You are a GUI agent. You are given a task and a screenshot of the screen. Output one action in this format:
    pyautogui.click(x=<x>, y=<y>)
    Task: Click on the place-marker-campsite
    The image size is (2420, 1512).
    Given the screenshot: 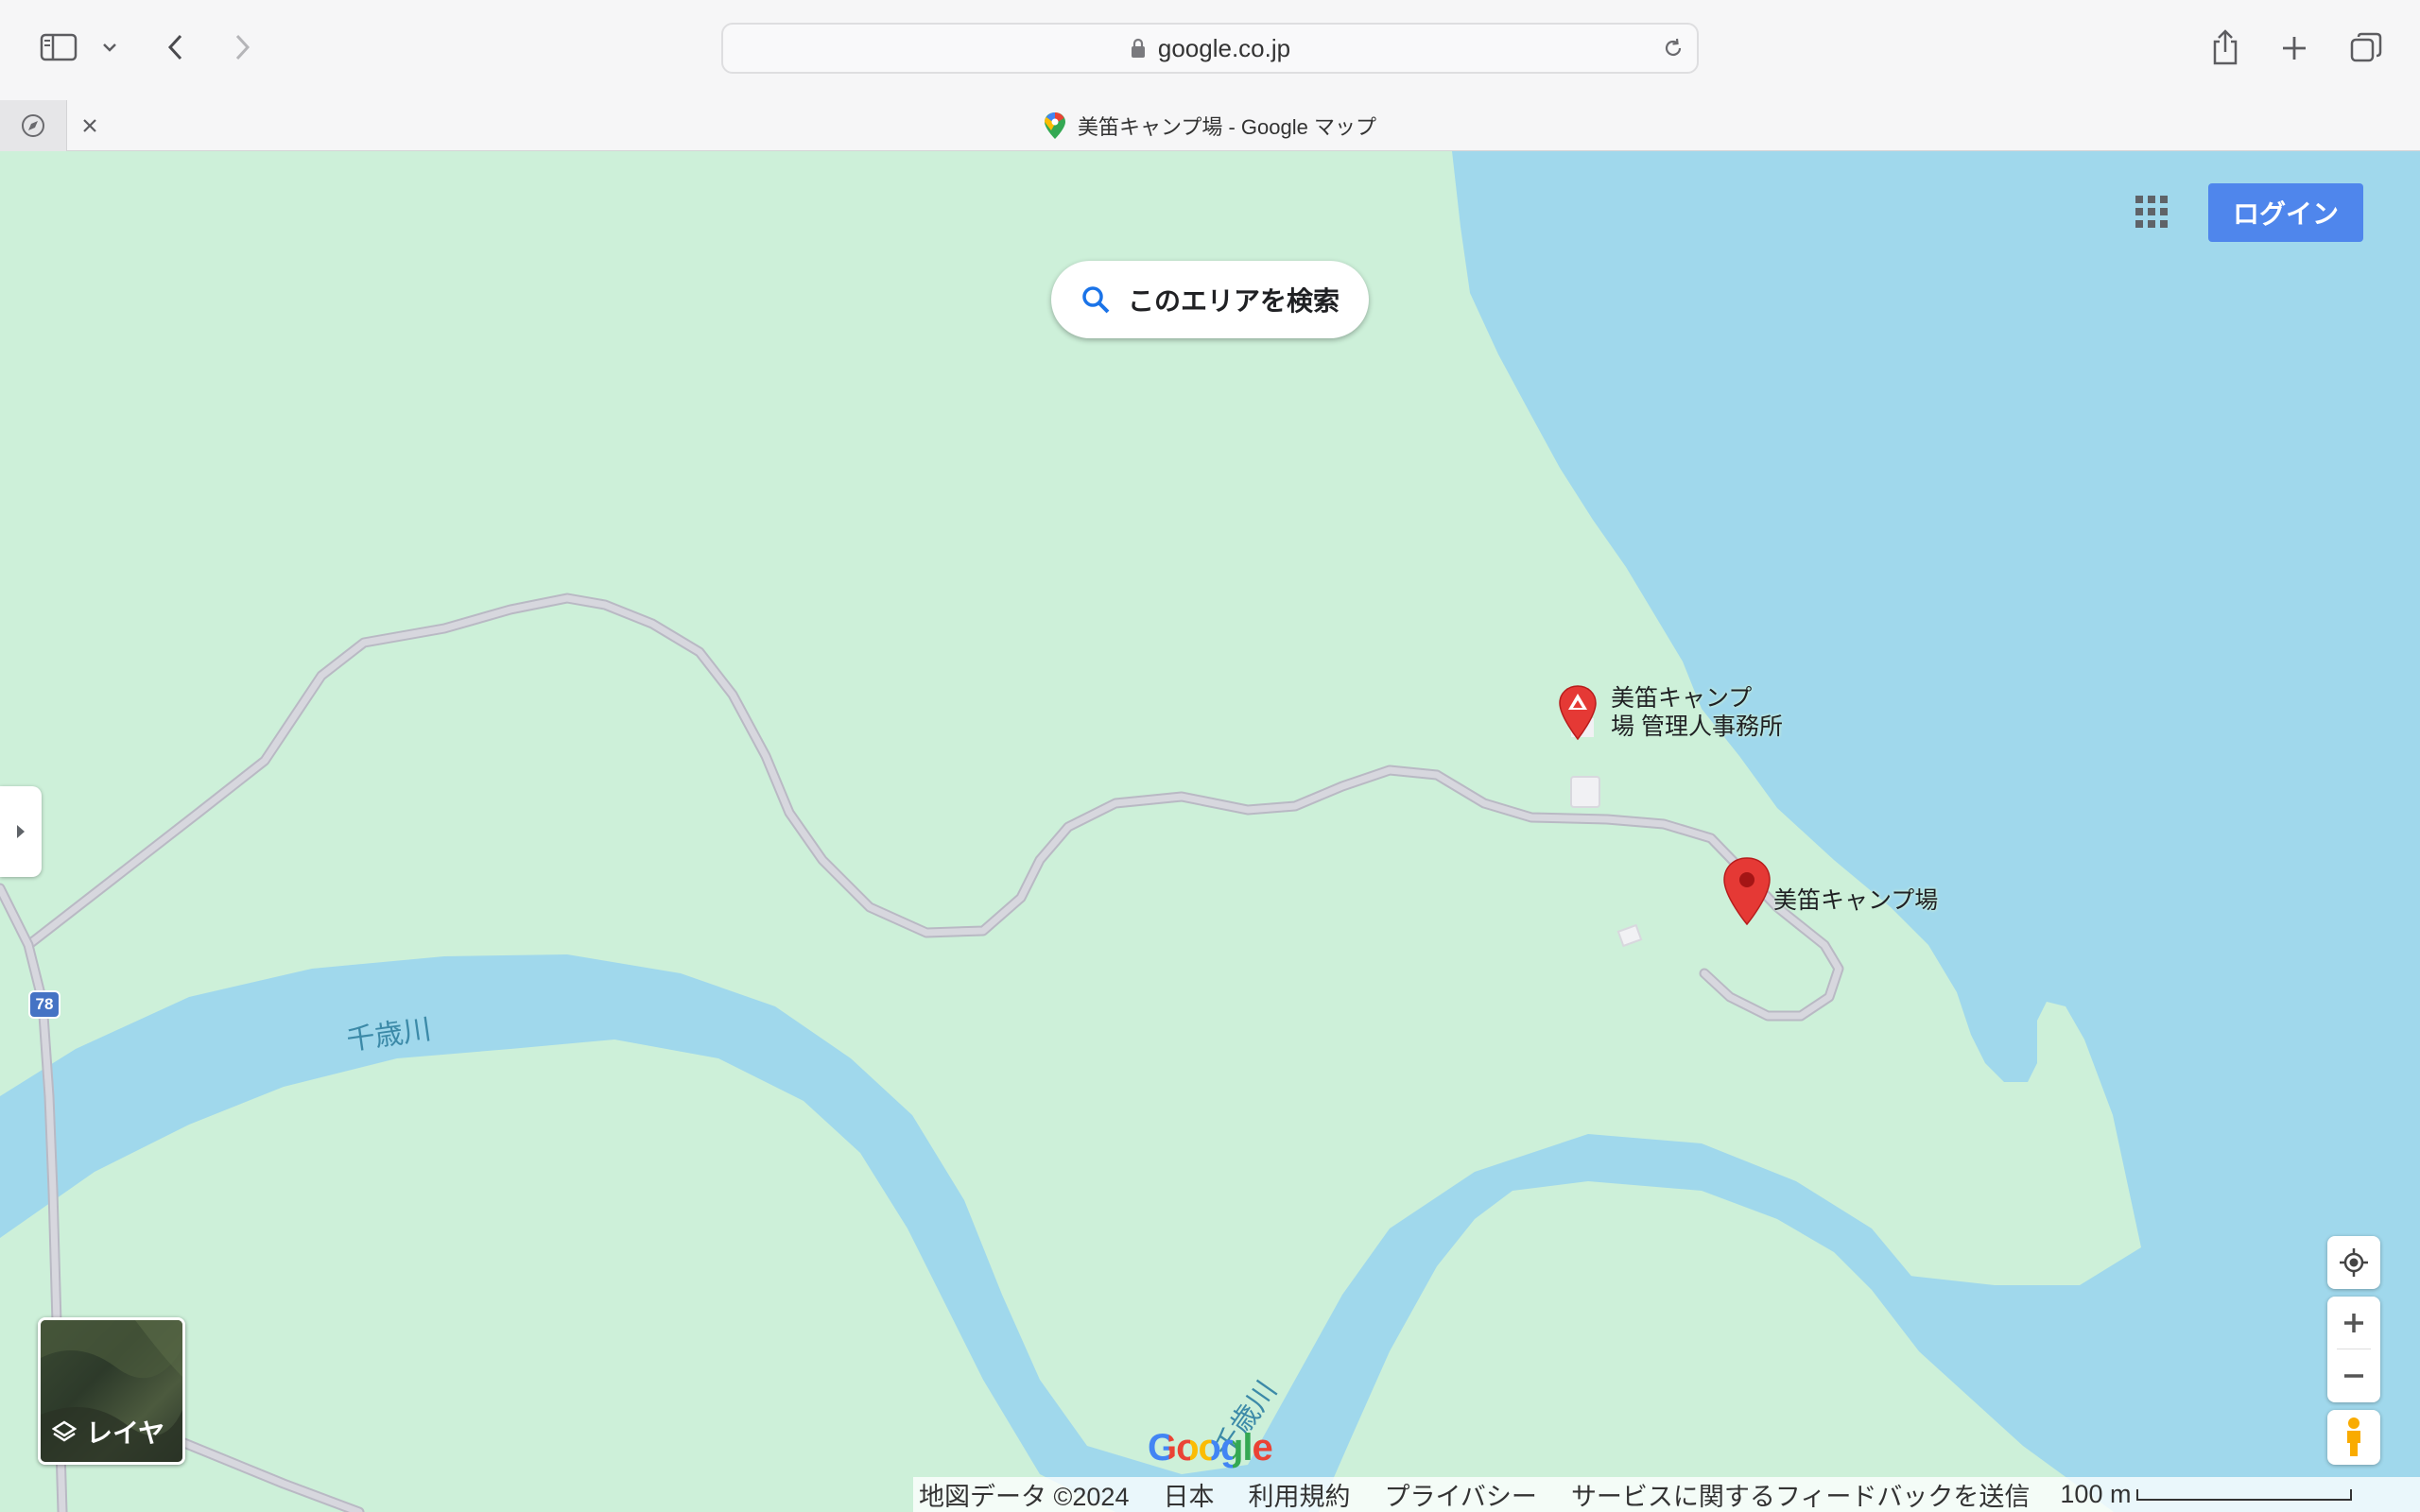 What is the action you would take?
    pyautogui.click(x=1747, y=891)
    